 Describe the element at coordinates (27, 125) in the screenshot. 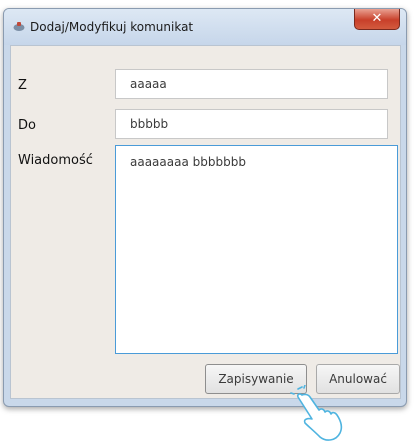

I see `to-label: Do` at that location.